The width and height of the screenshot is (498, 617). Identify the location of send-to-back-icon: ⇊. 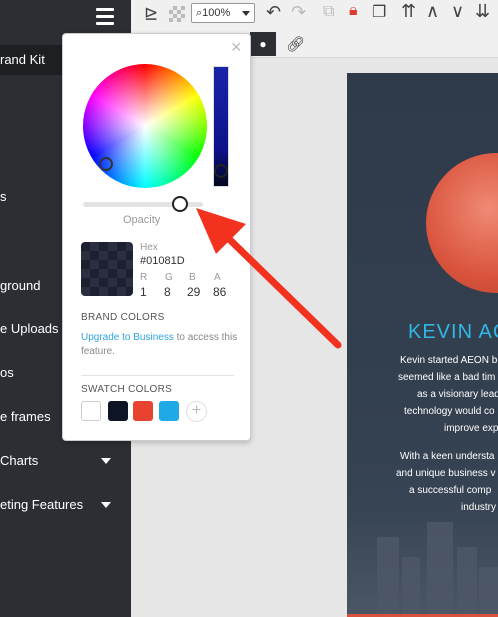
(482, 11).